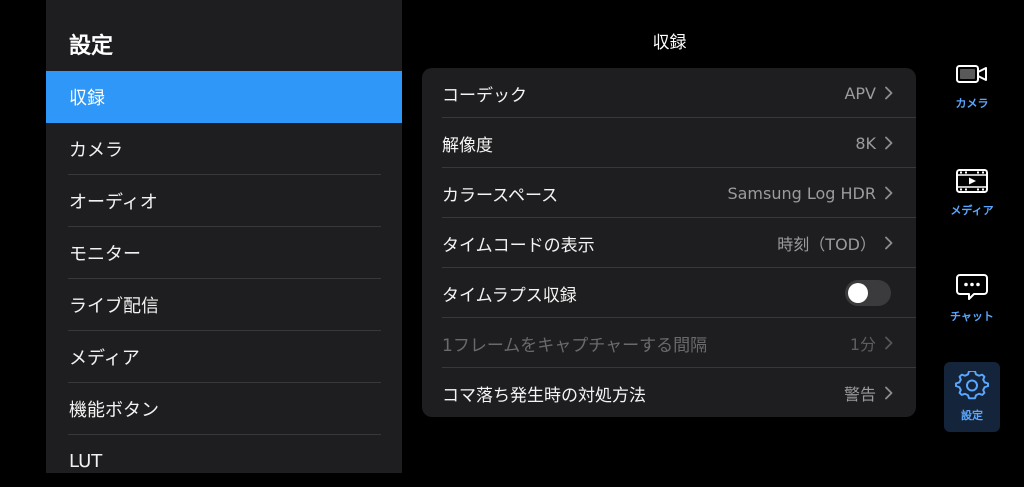 This screenshot has height=487, width=1024. What do you see at coordinates (91, 46) in the screenshot?
I see `sidebar-title: 設定` at bounding box center [91, 46].